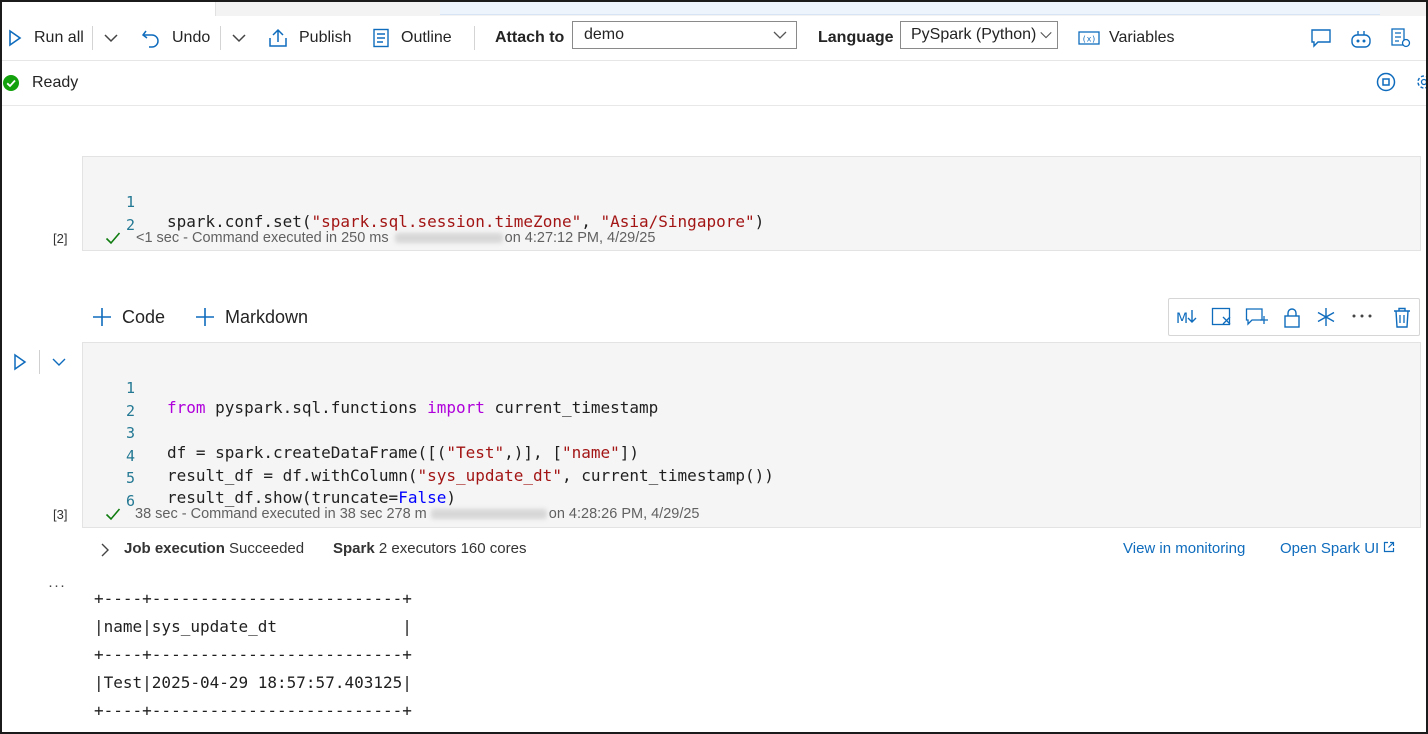 The height and width of the screenshot is (734, 1428). Describe the element at coordinates (156, 514) in the screenshot. I see `execution-duration: 38 sec` at that location.